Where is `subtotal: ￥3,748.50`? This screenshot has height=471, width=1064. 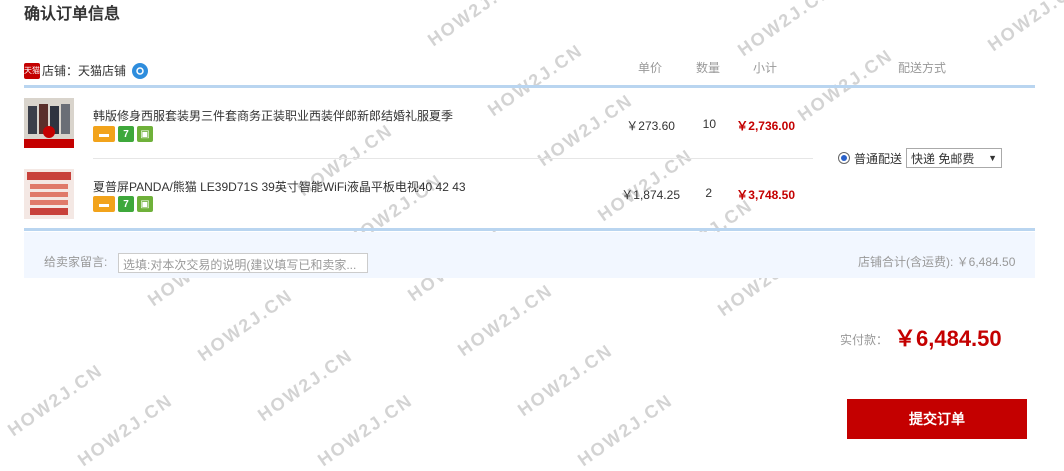 subtotal: ￥3,748.50 is located at coordinates (765, 195).